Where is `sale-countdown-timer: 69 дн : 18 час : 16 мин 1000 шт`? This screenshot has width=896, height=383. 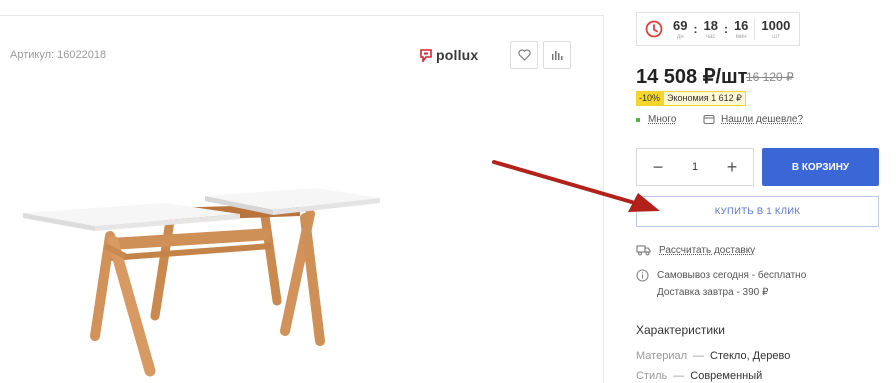 sale-countdown-timer: 69 дн : 18 час : 16 мин 1000 шт is located at coordinates (718, 29).